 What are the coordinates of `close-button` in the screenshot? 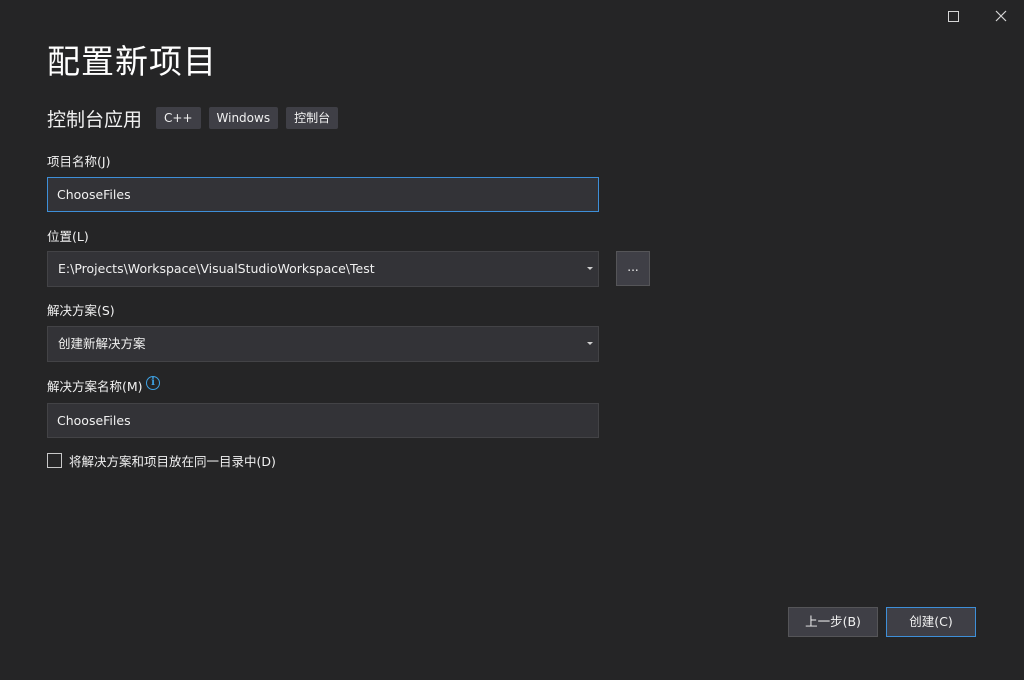 It's located at (1001, 16).